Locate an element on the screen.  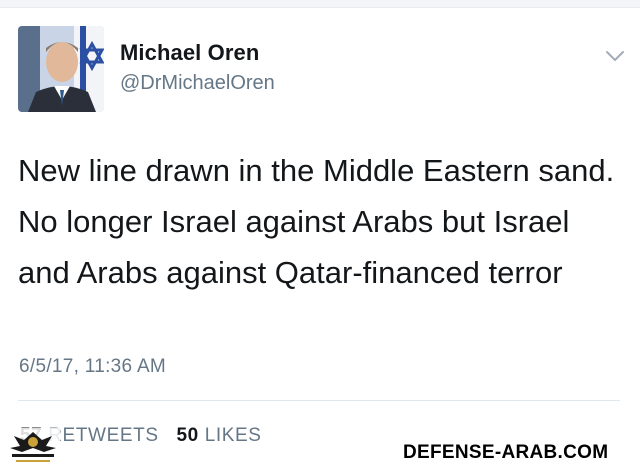
tweet-timestamp: 6/5/17, 11:36 AM is located at coordinates (92, 367).